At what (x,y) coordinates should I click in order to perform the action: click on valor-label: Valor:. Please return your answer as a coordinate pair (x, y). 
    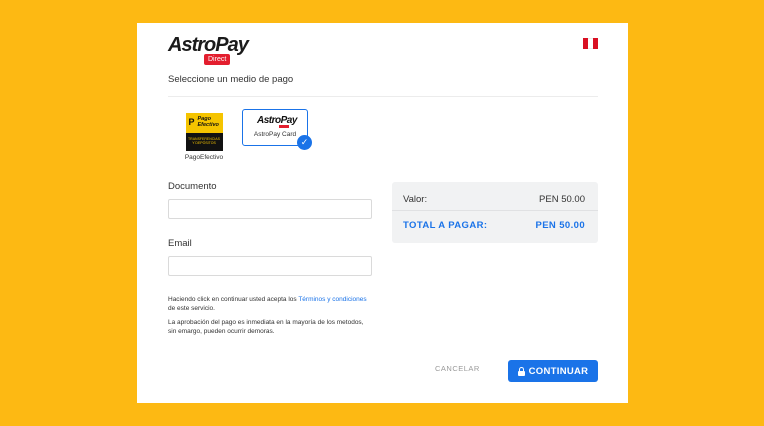
    Looking at the image, I should click on (415, 199).